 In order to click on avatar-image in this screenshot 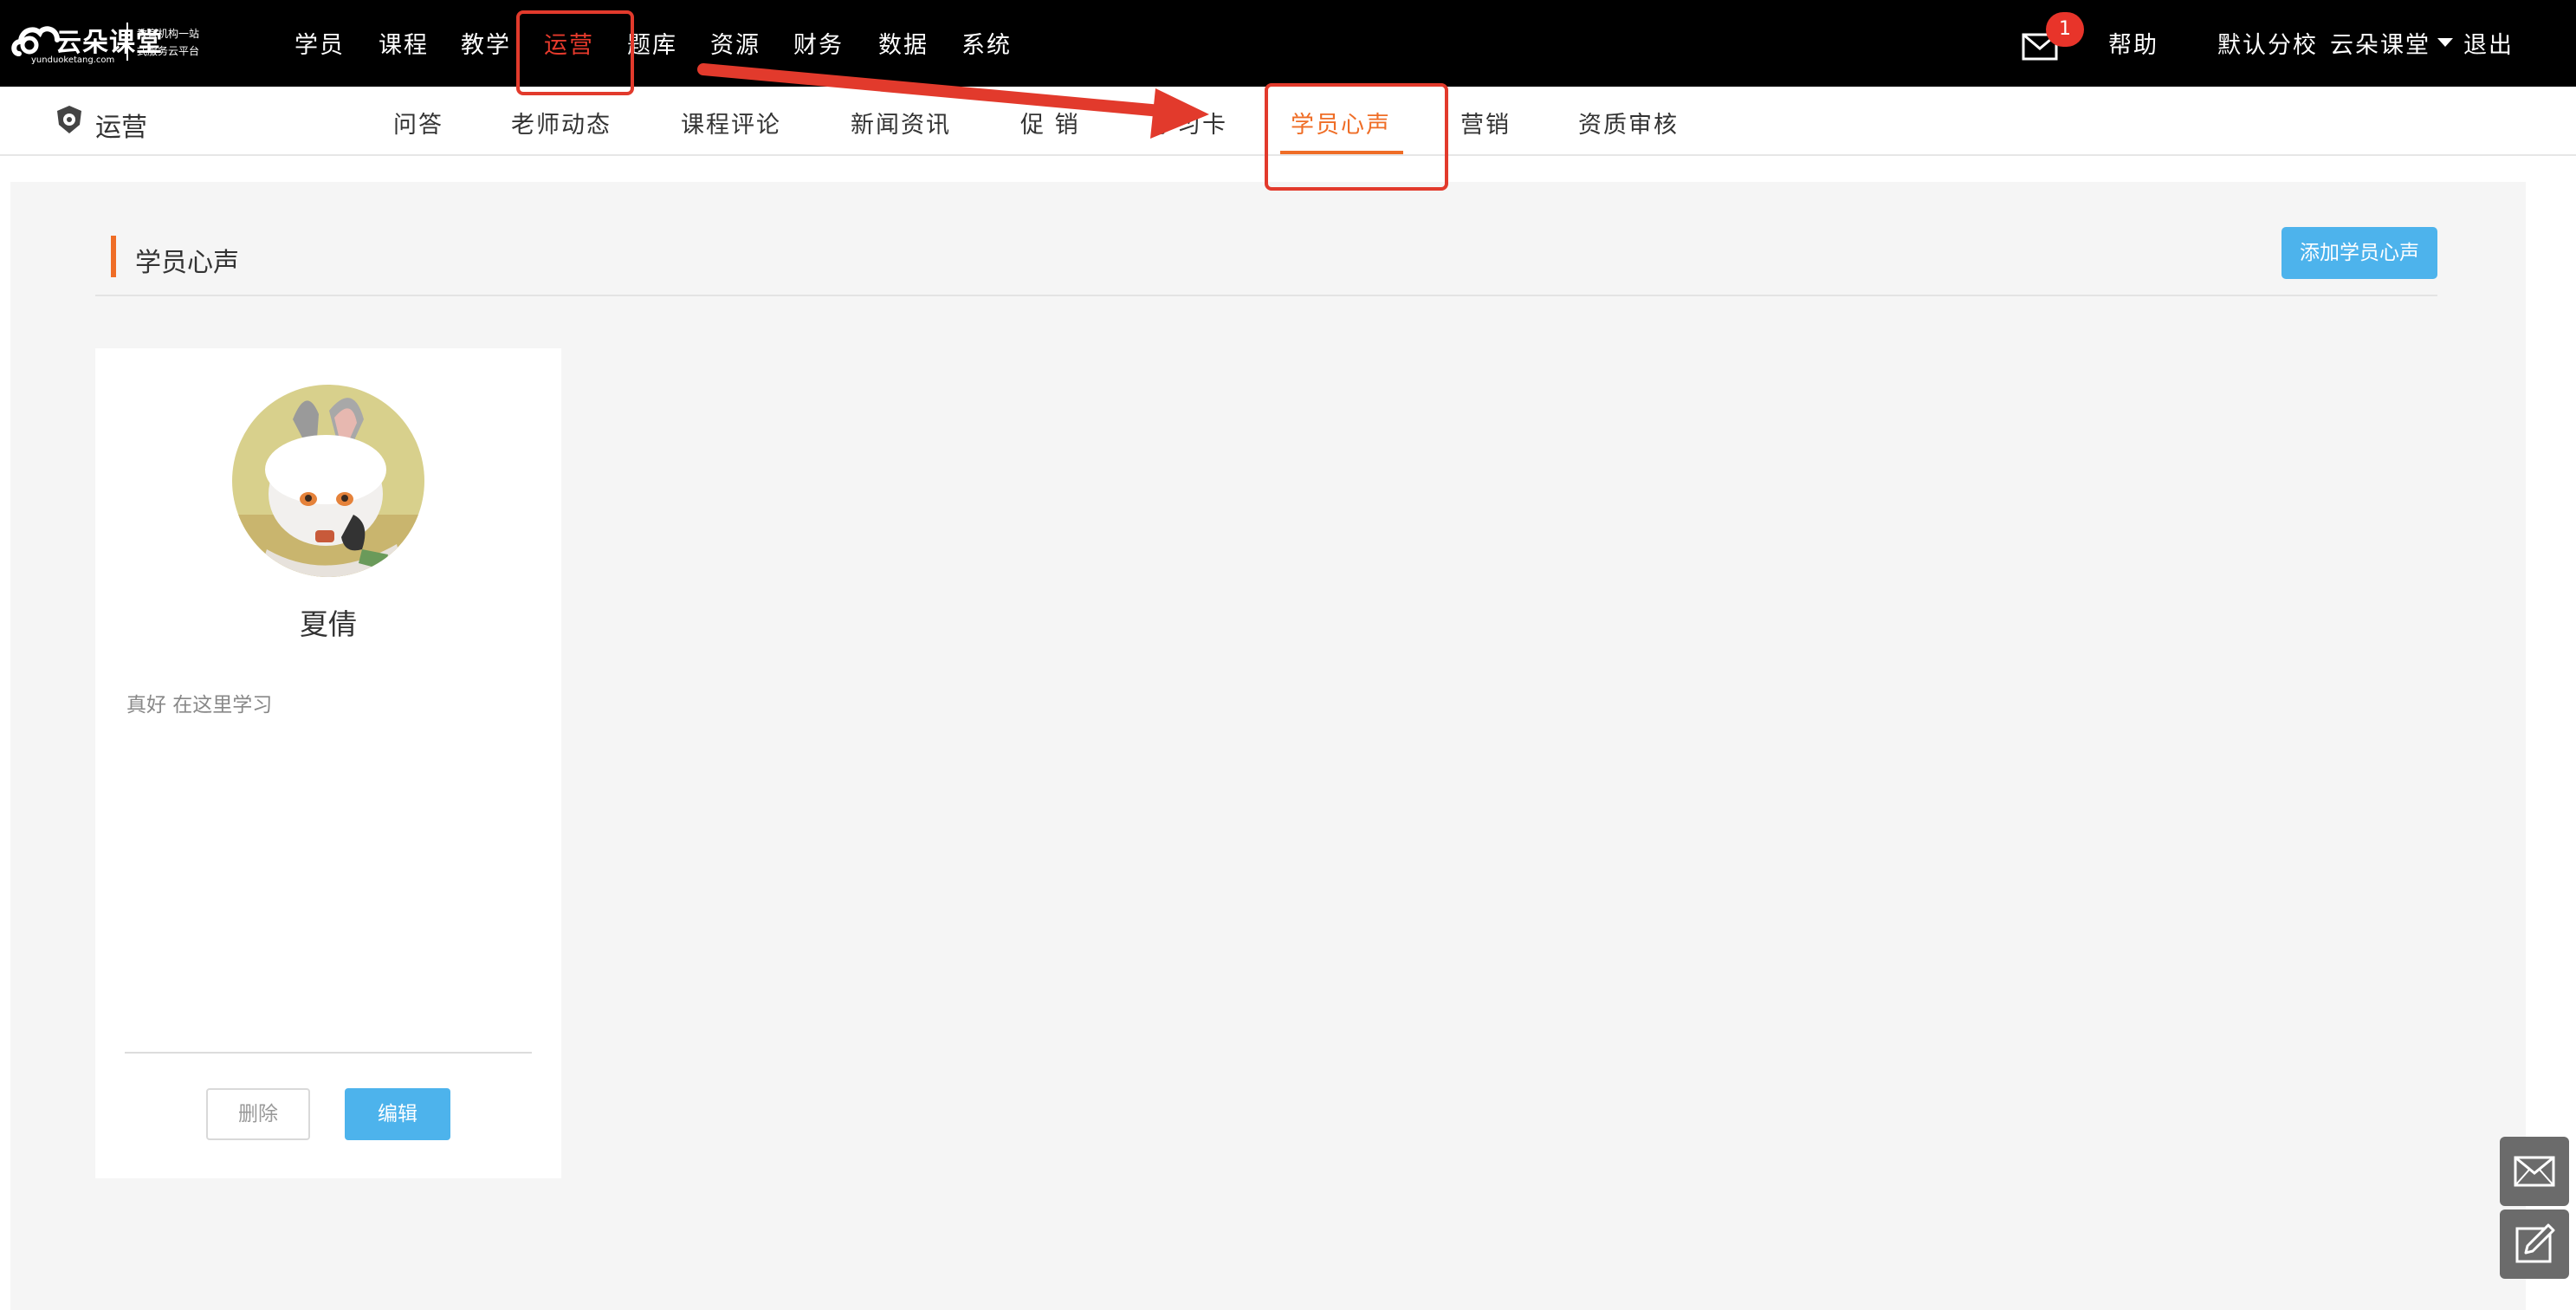, I will do `click(328, 481)`.